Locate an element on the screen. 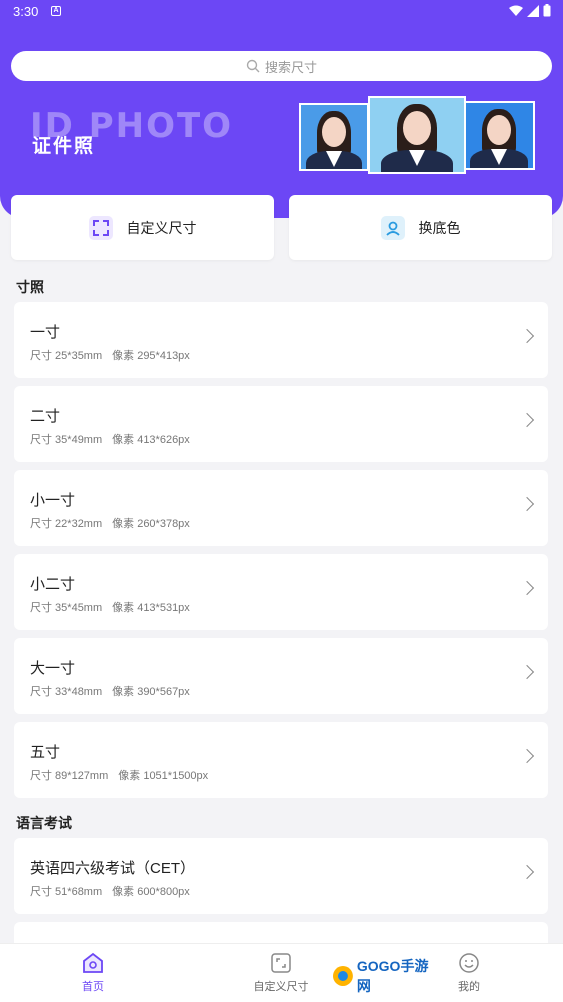 This screenshot has height=1002, width=563. tab-custom-size: 自定义尺寸 is located at coordinates (281, 973).